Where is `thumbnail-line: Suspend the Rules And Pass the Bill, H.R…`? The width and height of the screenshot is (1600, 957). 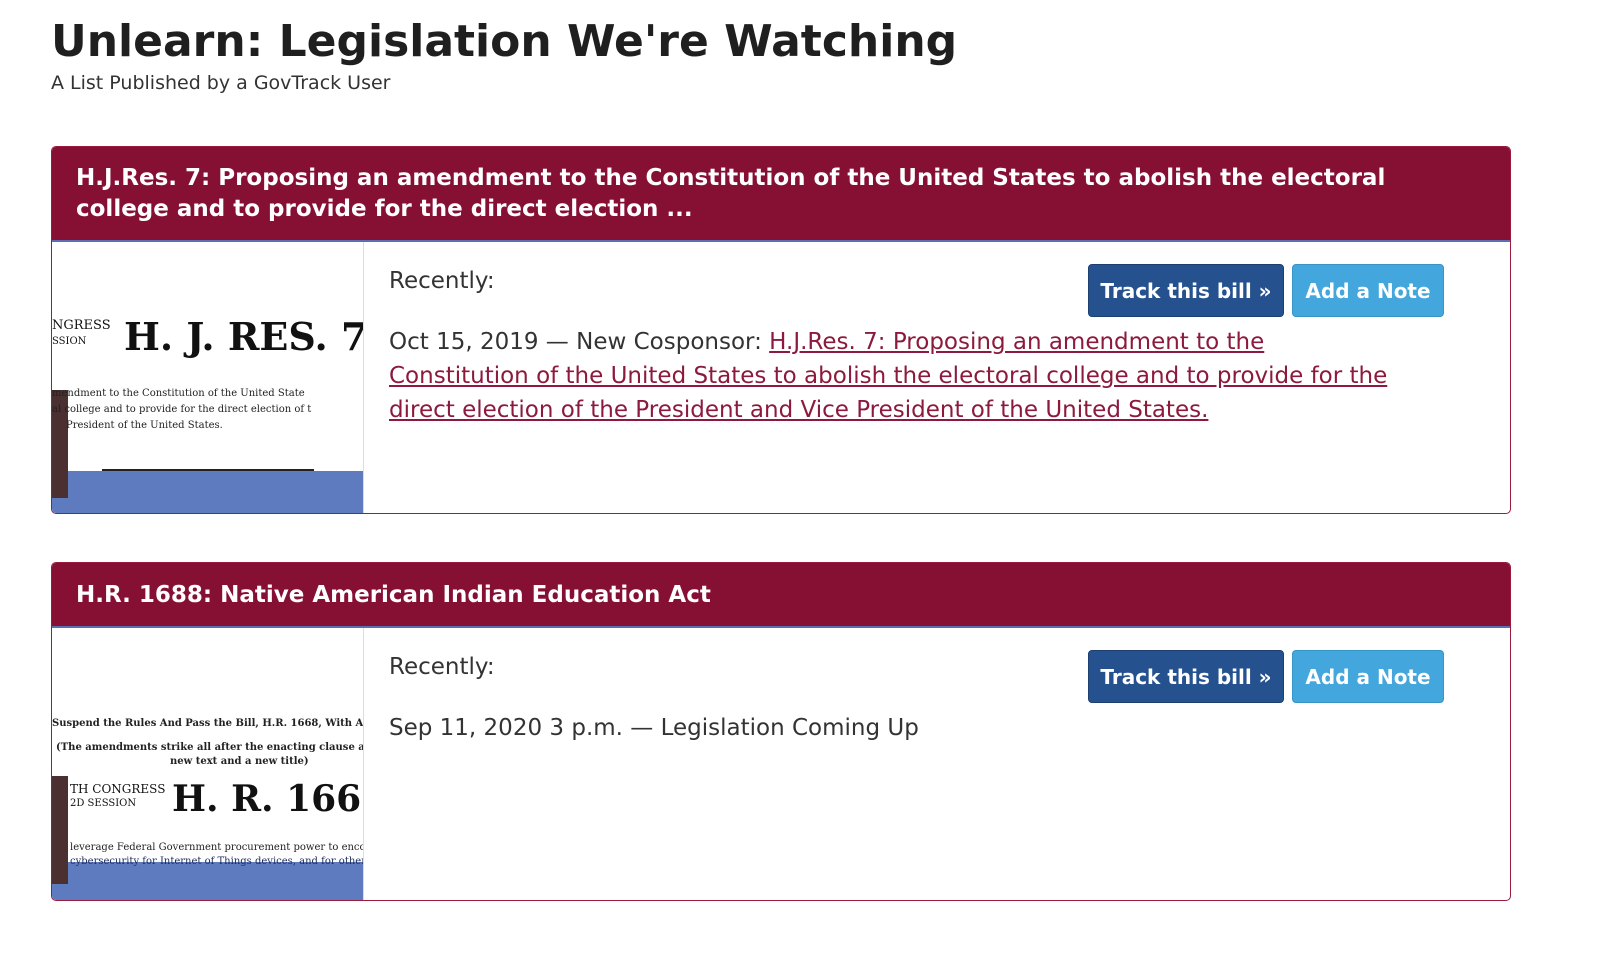
thumbnail-line: Suspend the Rules And Pass the Bill, H.R… is located at coordinates (208, 723).